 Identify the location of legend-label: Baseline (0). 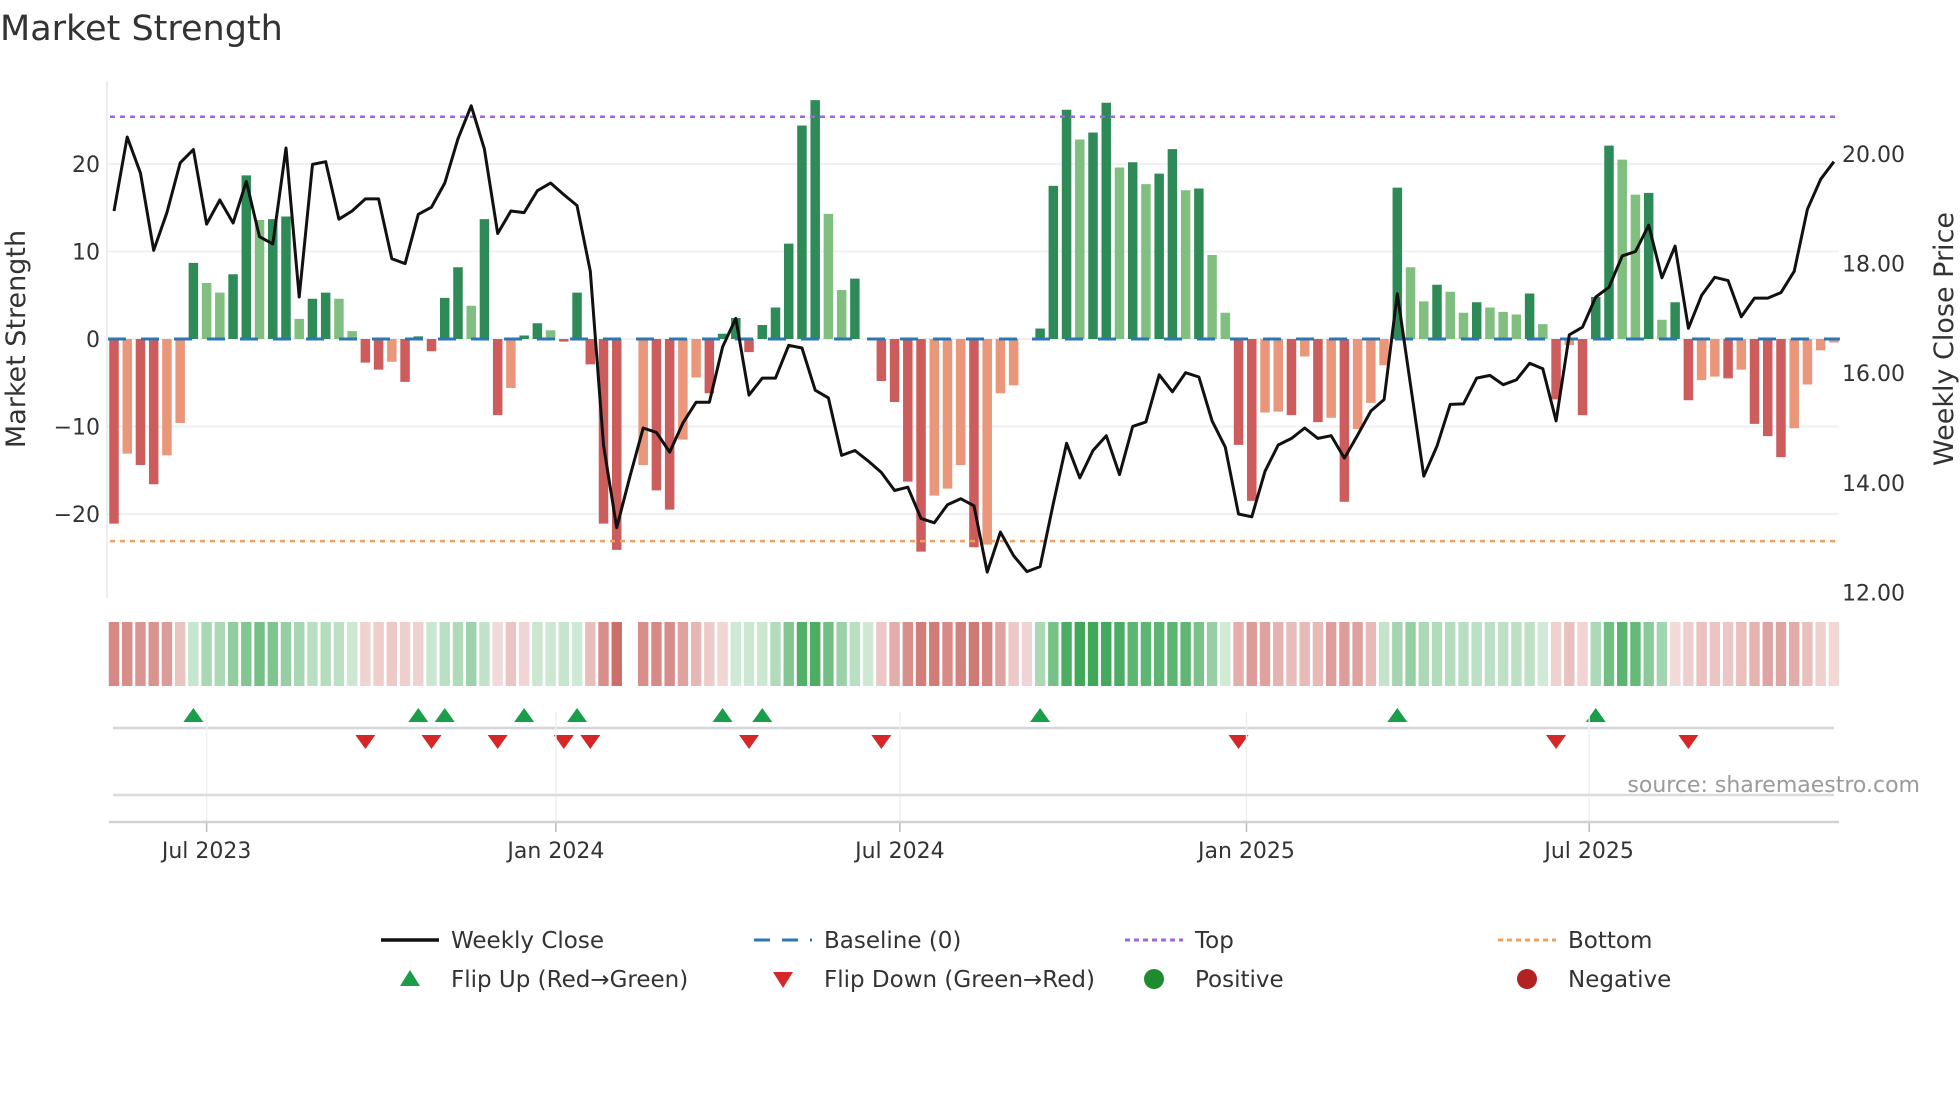
(892, 941).